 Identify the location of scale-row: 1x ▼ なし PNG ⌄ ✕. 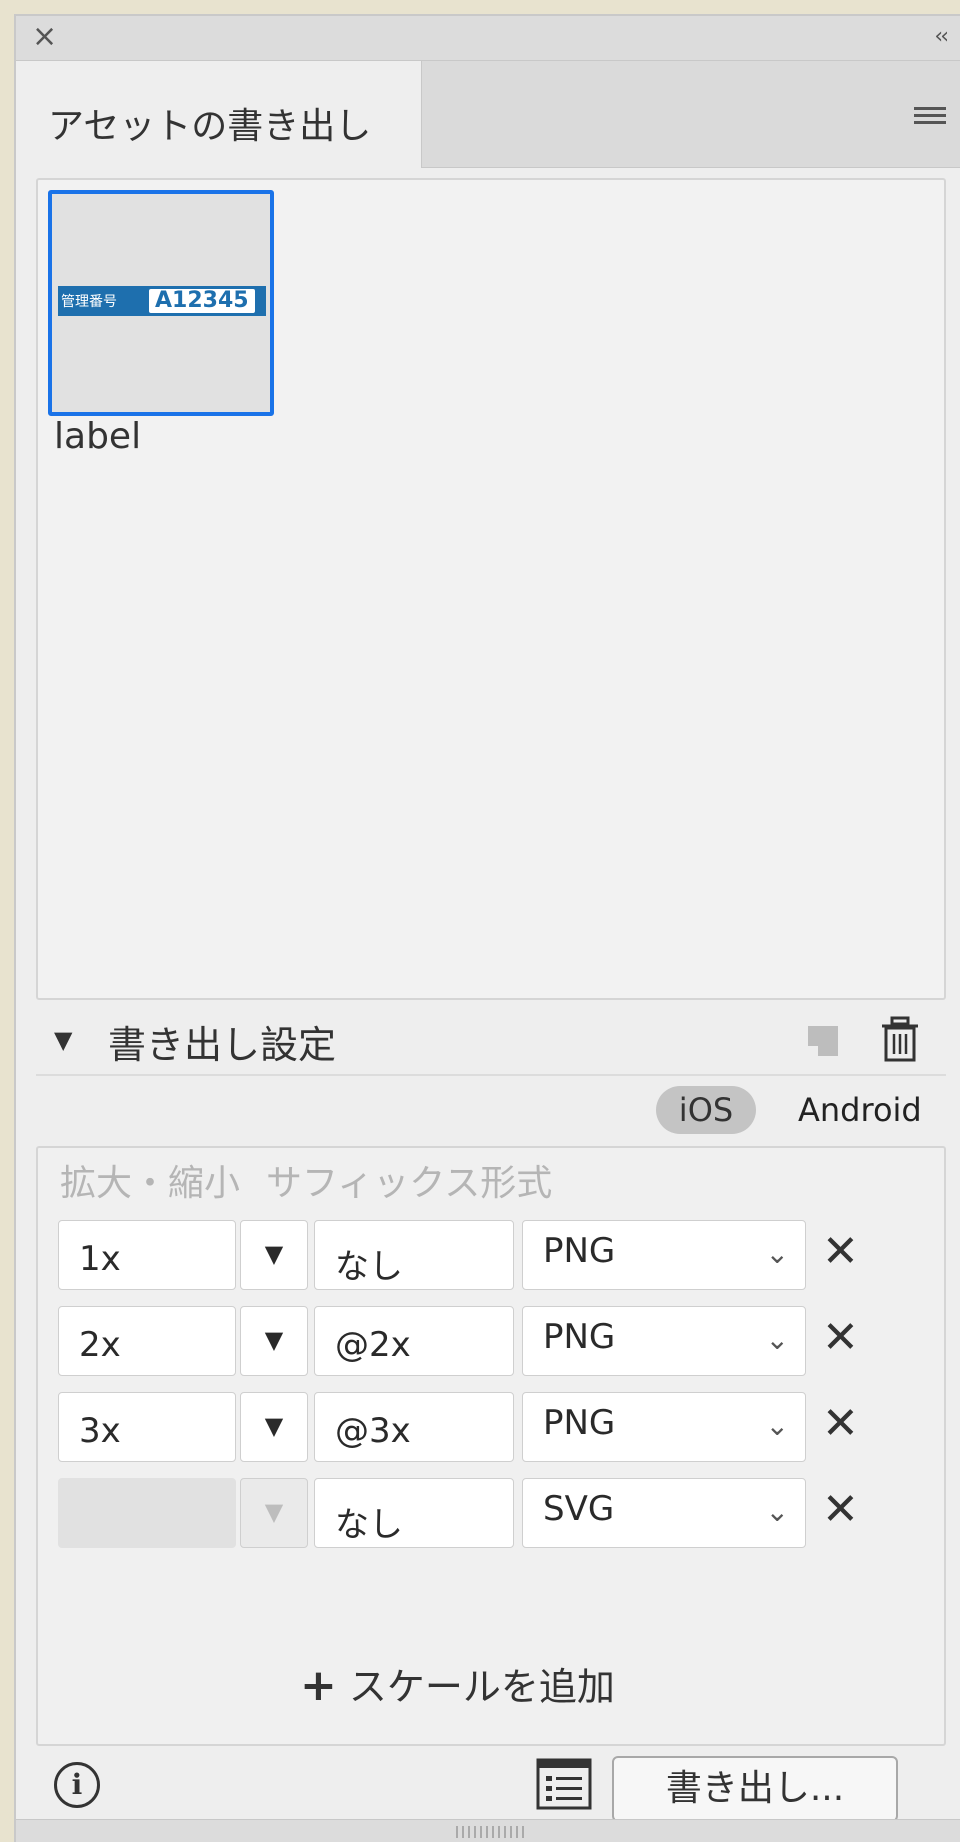
(468, 1256).